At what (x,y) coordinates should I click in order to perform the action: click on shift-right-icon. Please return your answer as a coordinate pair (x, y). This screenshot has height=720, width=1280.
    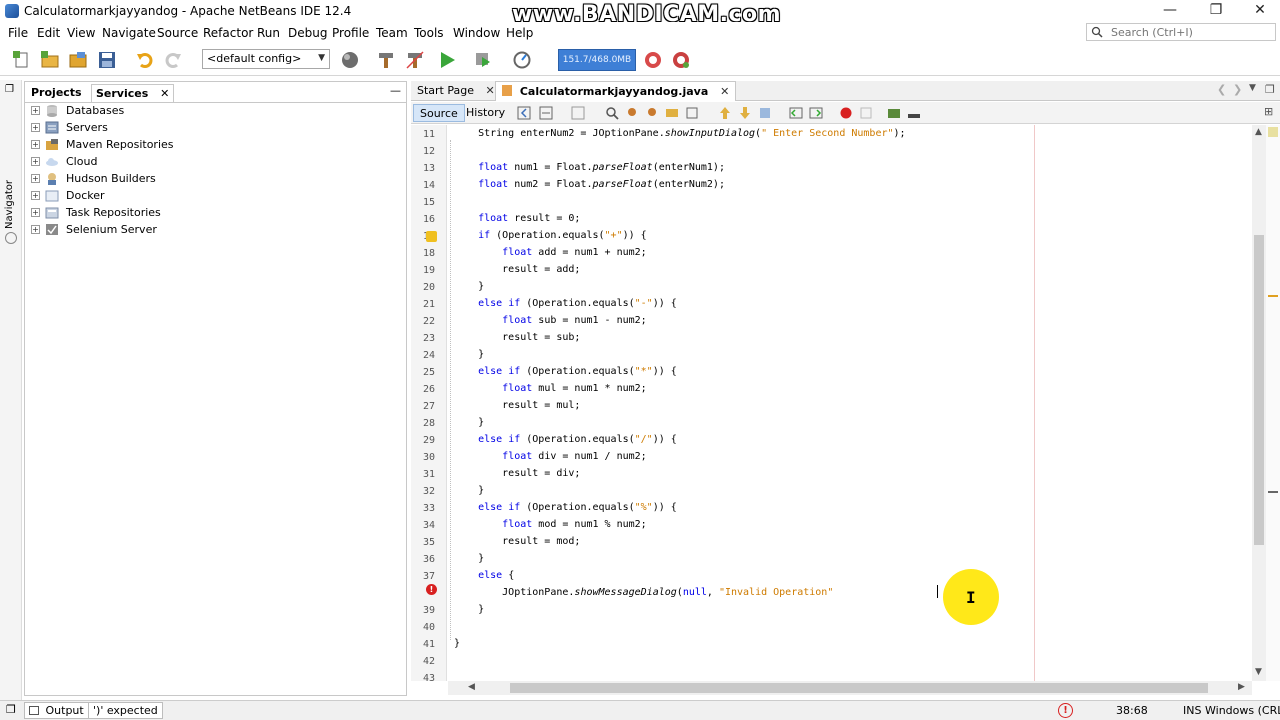
    Looking at the image, I should click on (816, 113).